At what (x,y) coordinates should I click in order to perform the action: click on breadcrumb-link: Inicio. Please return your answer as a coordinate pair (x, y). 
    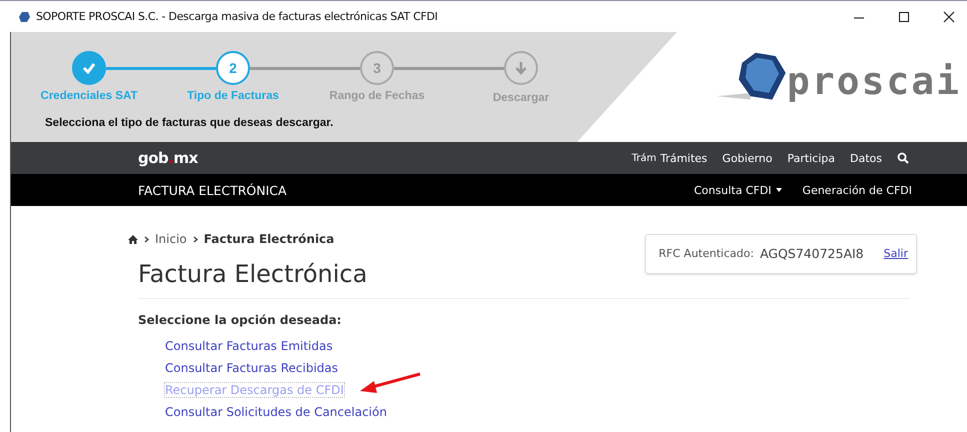
    Looking at the image, I should click on (171, 239).